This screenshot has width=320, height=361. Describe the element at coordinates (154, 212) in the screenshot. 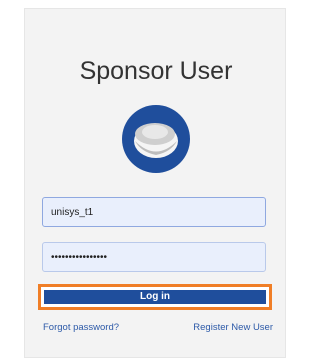

I see `username-field` at that location.